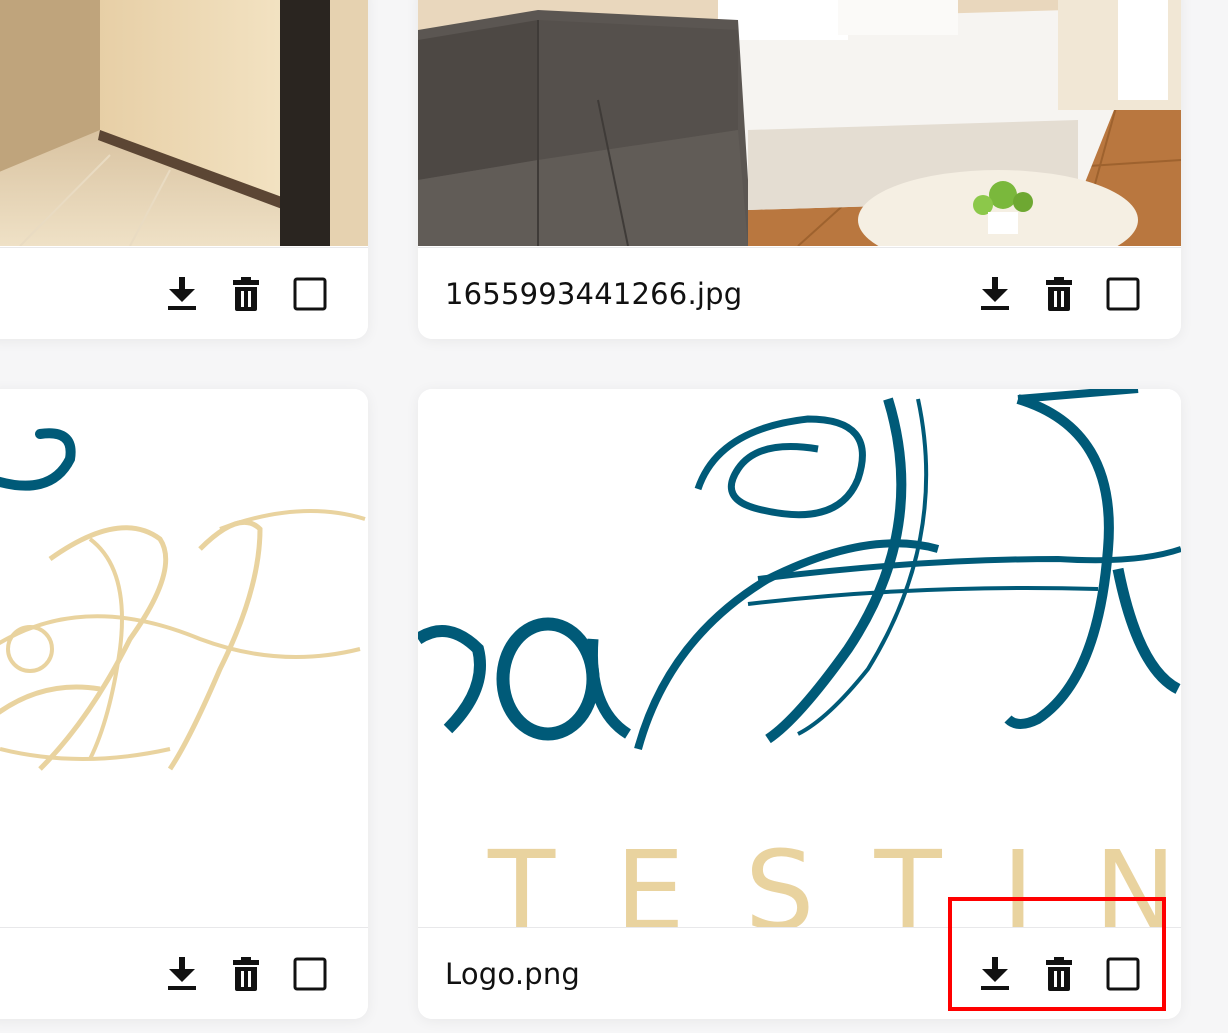 This screenshot has height=1033, width=1228. Describe the element at coordinates (799, 293) in the screenshot. I see `card-footer: 1655993441266.jpg` at that location.